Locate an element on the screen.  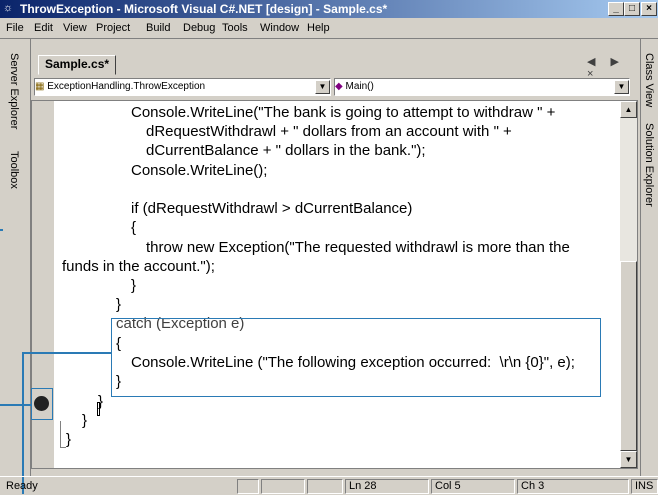
menu-window: Window is located at coordinates (279, 28).